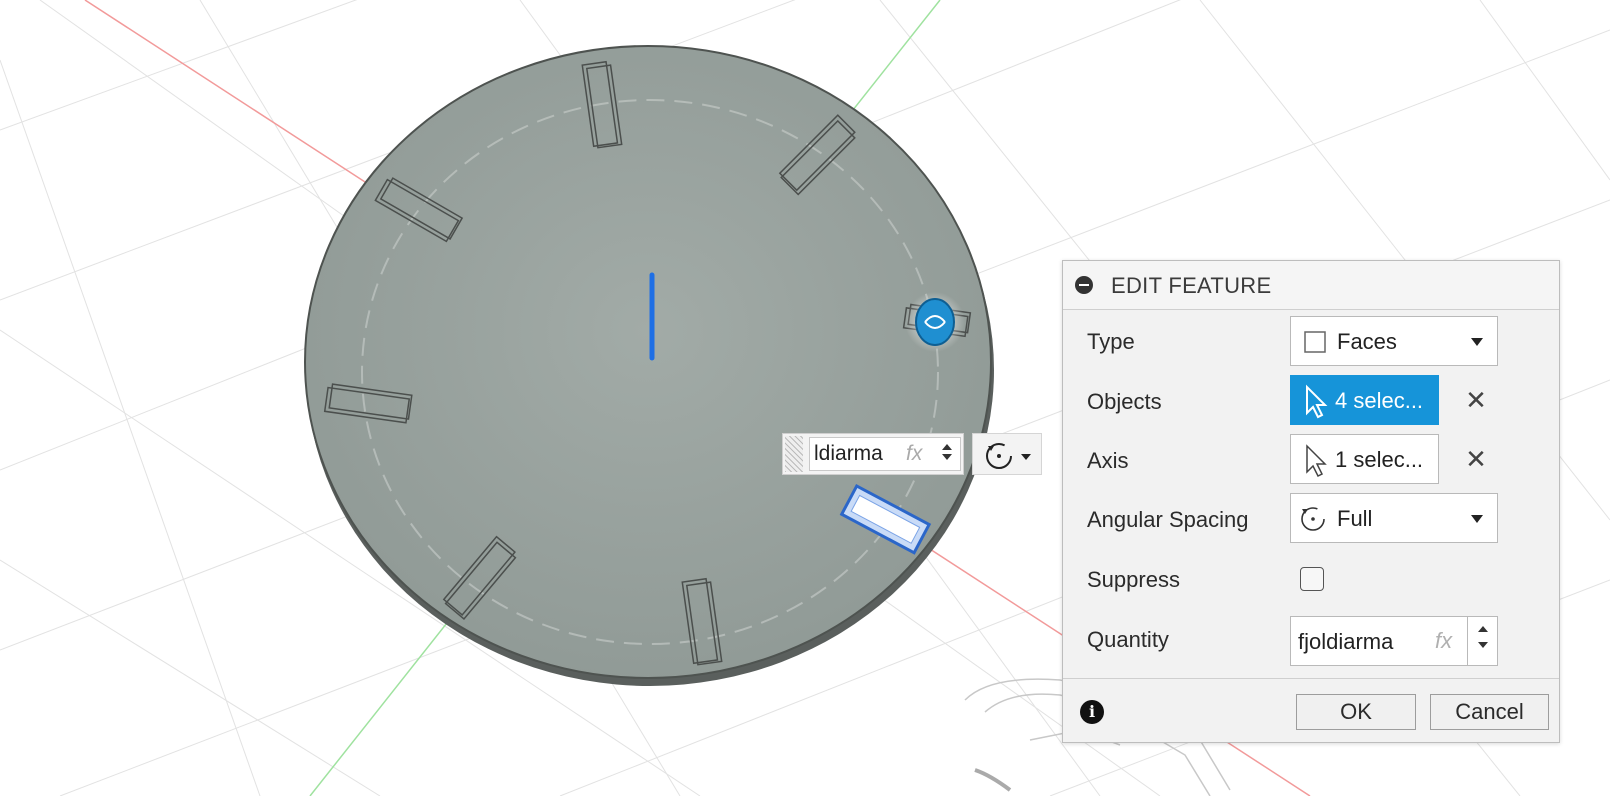 This screenshot has height=796, width=1610. I want to click on square-outline-icon, so click(1315, 342).